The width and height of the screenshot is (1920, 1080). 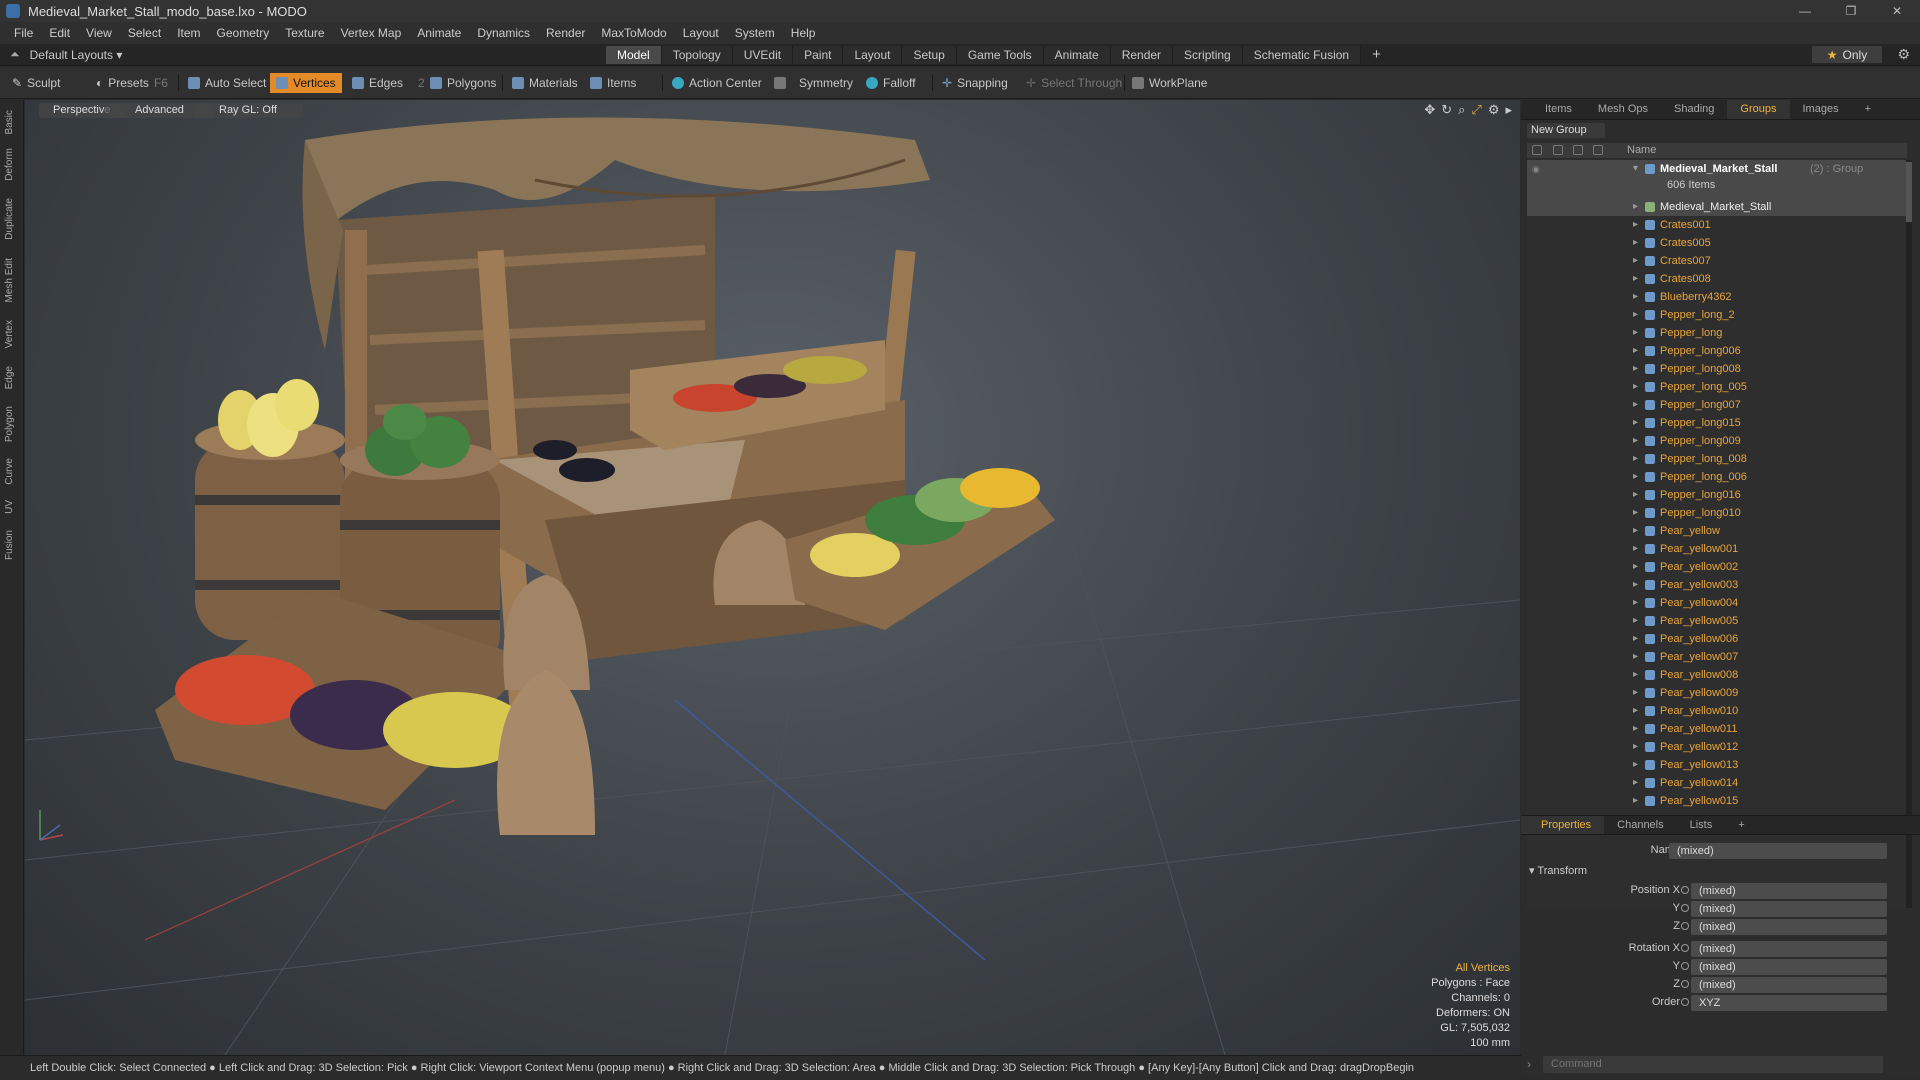 I want to click on list-item: ▸ Blueberry4362, so click(x=1717, y=297).